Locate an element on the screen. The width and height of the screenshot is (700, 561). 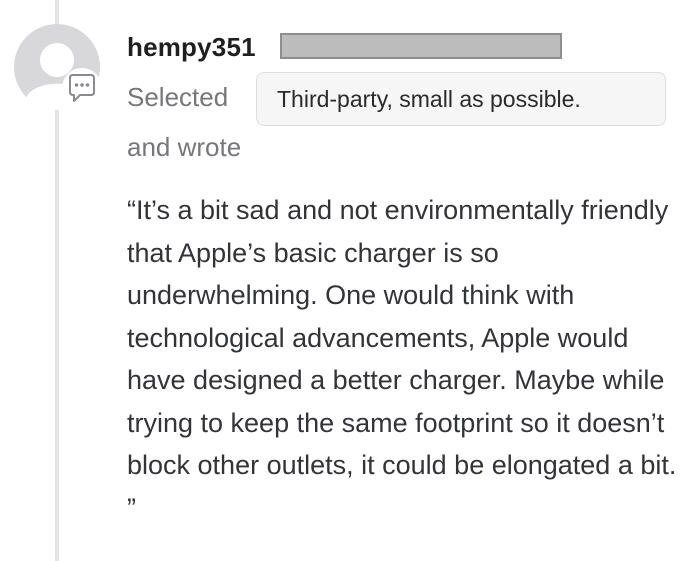
username-row: hempy351 is located at coordinates (191, 47).